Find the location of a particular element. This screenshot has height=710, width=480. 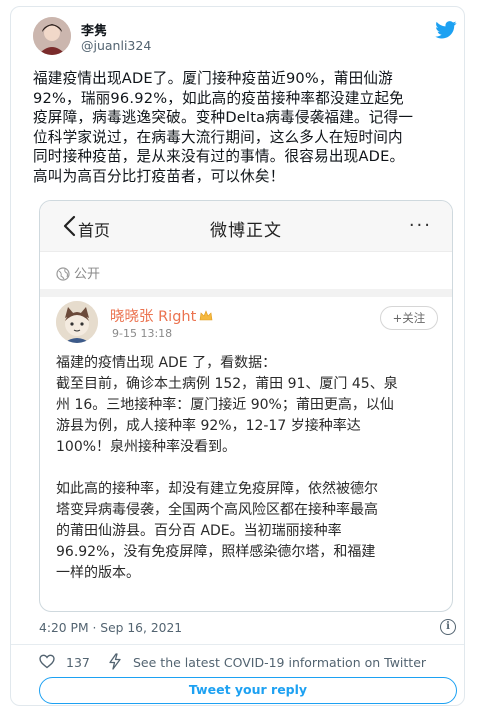

weibo-page-title: 微博正文 is located at coordinates (246, 231).